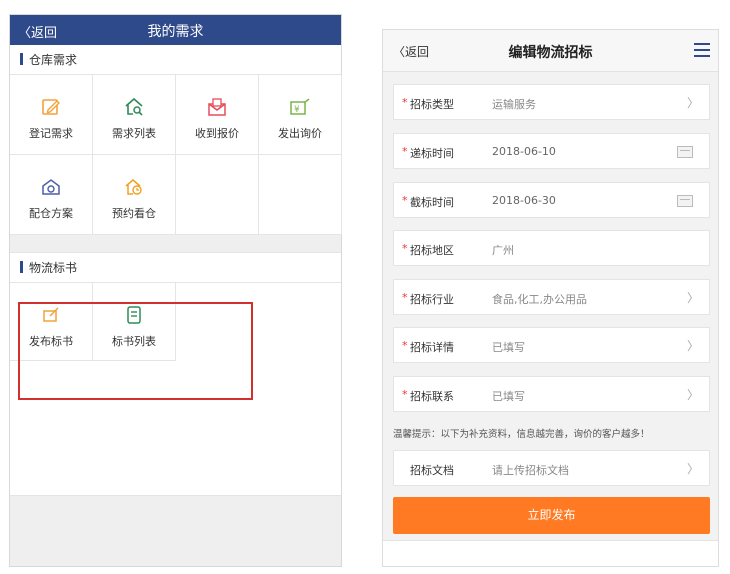  Describe the element at coordinates (175, 268) in the screenshot. I see `section-header-logistics: 物流标书` at that location.